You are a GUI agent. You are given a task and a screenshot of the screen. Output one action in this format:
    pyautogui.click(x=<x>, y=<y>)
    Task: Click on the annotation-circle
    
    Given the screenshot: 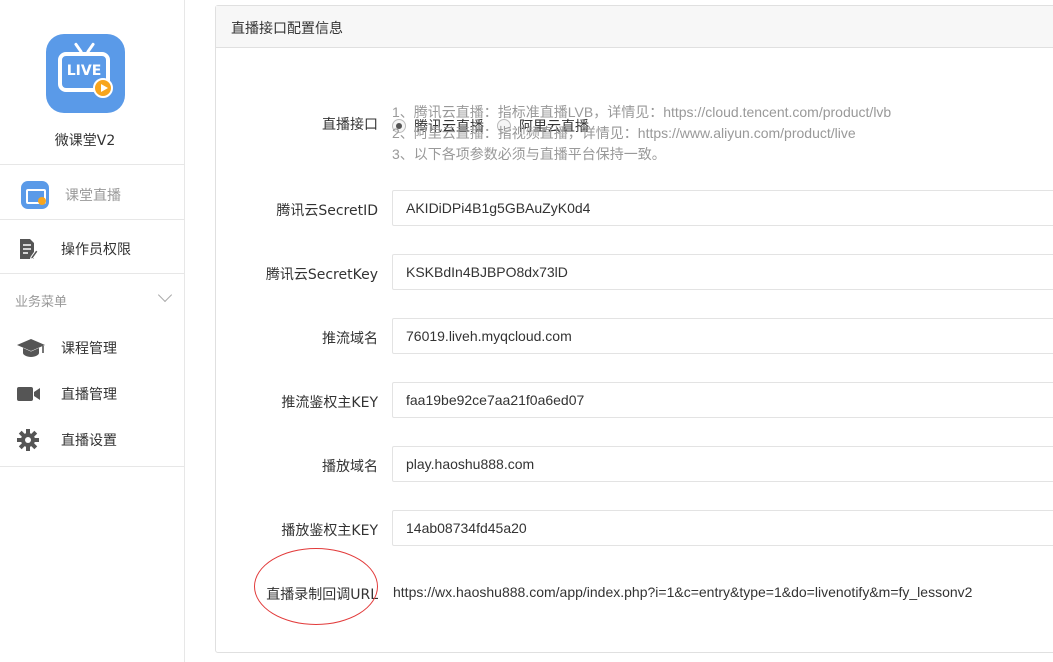 What is the action you would take?
    pyautogui.click(x=316, y=586)
    